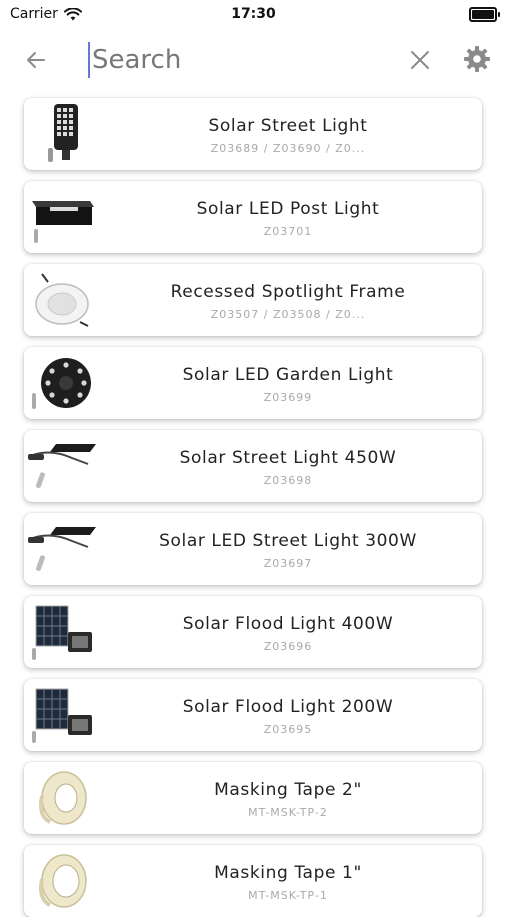  I want to click on product-title: Solar Flood Light 400W, so click(288, 624).